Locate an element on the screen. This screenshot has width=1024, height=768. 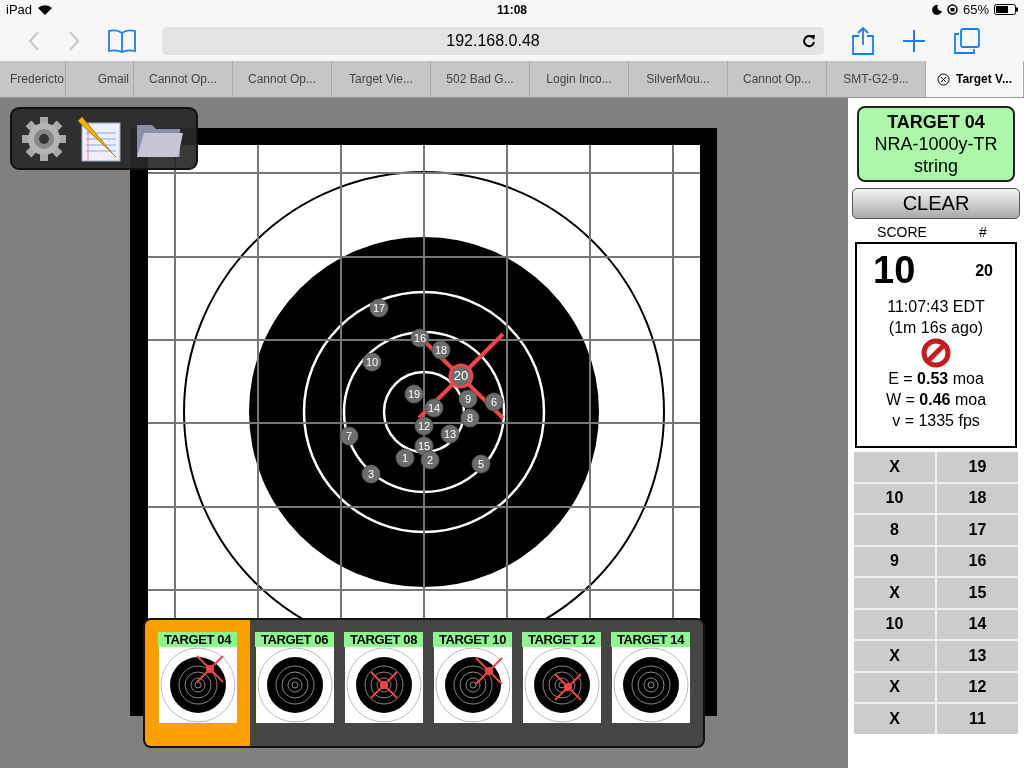
shot-marker: 8 is located at coordinates (470, 418).